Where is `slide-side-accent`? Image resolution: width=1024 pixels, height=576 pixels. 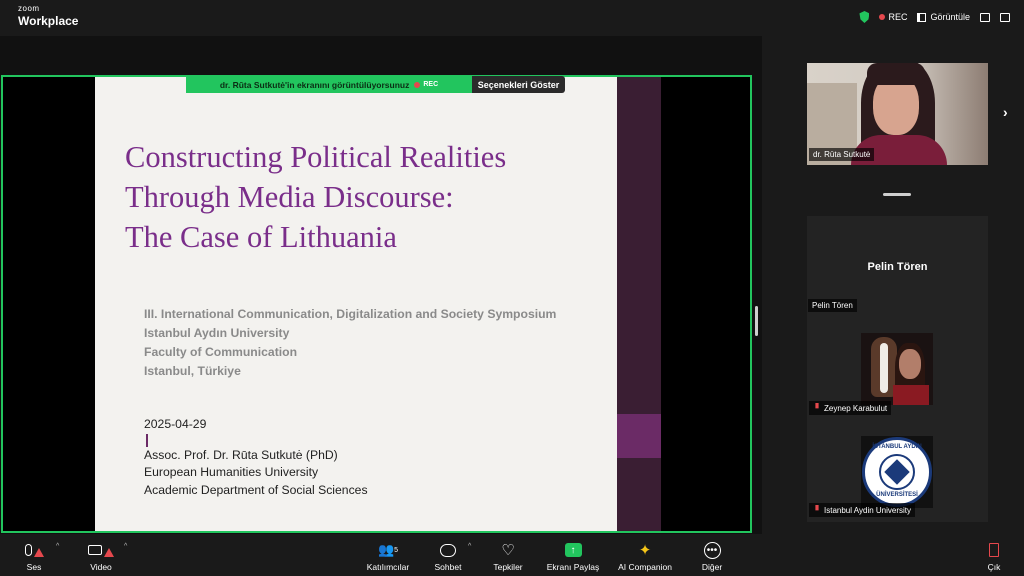
slide-side-accent is located at coordinates (639, 436).